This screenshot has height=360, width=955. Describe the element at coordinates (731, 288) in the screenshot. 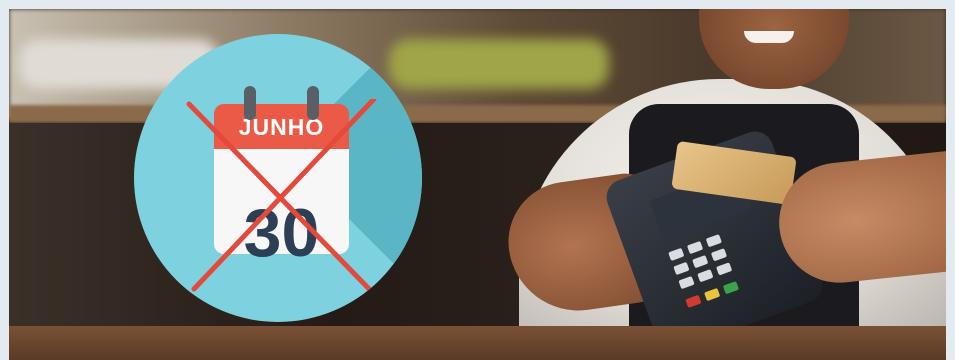

I see `terminal-confirm-key` at that location.